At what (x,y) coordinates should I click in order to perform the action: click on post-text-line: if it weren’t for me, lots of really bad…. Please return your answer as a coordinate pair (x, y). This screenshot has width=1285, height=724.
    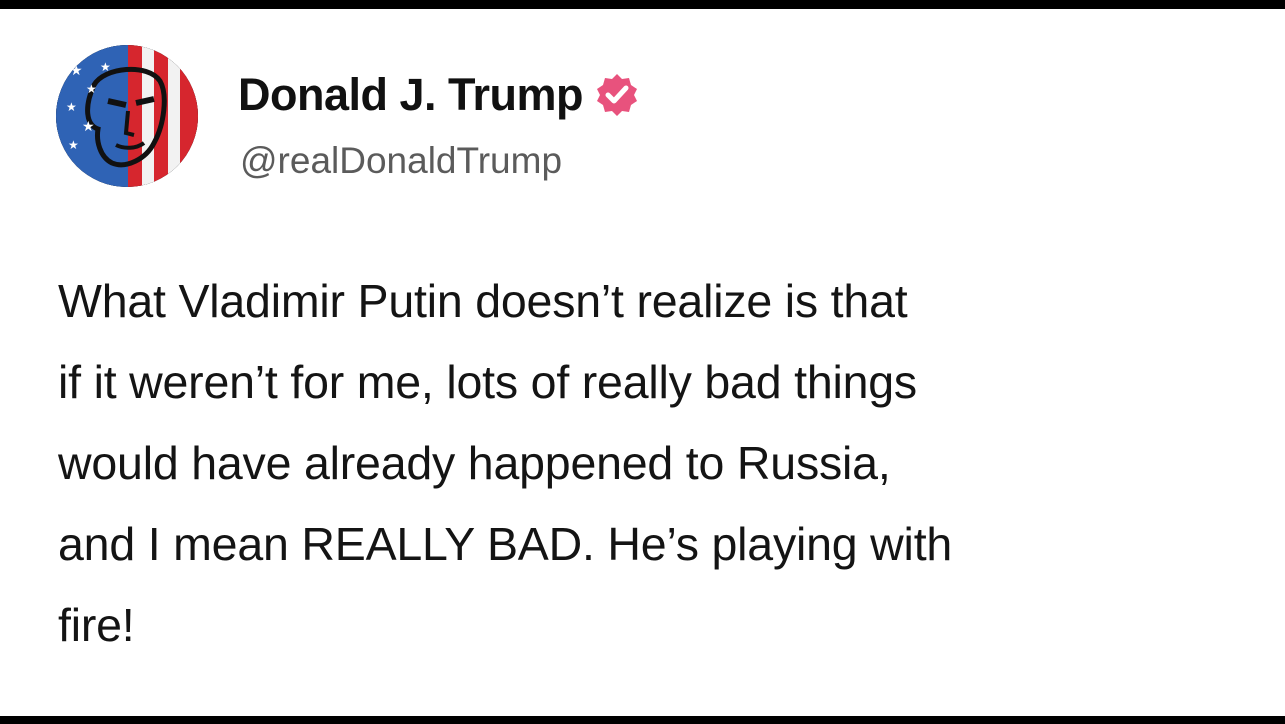
    Looking at the image, I should click on (487, 382).